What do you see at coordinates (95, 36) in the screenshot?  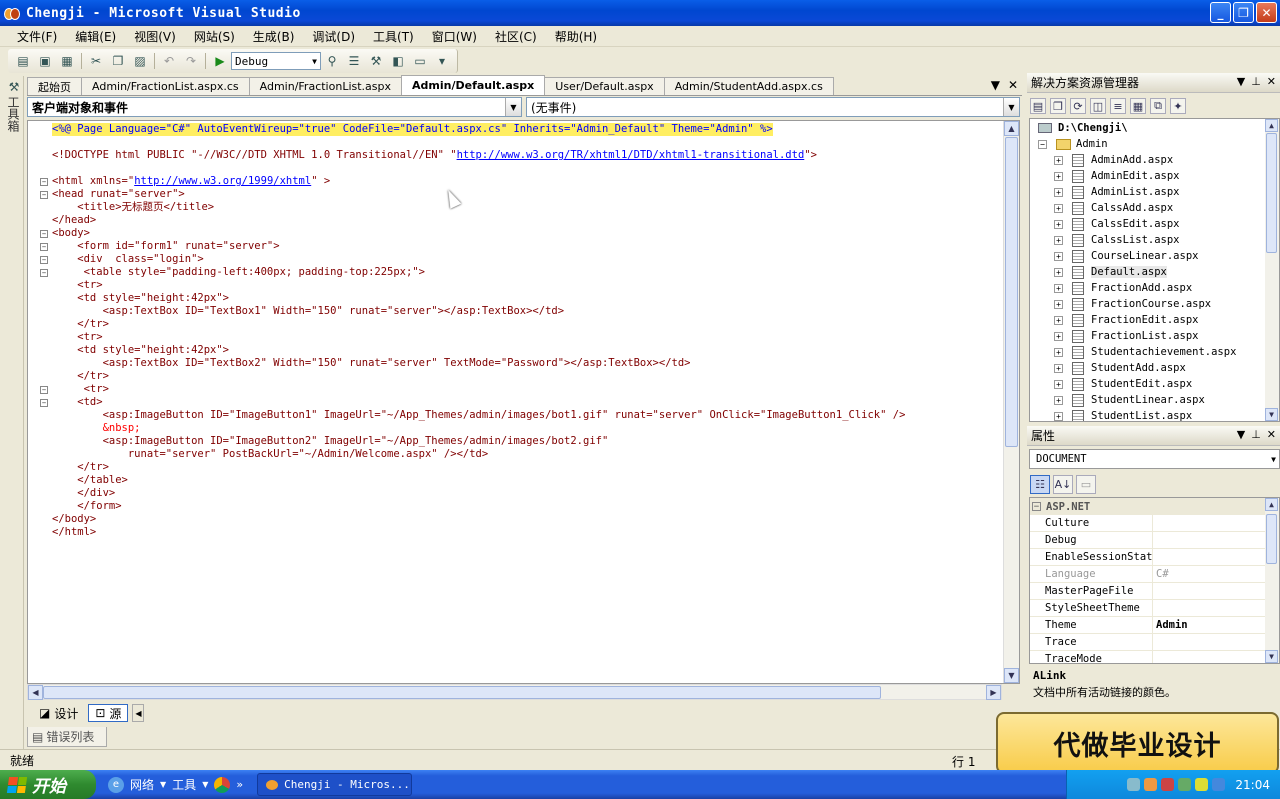 I see `menu-edit: 编辑(E)` at bounding box center [95, 36].